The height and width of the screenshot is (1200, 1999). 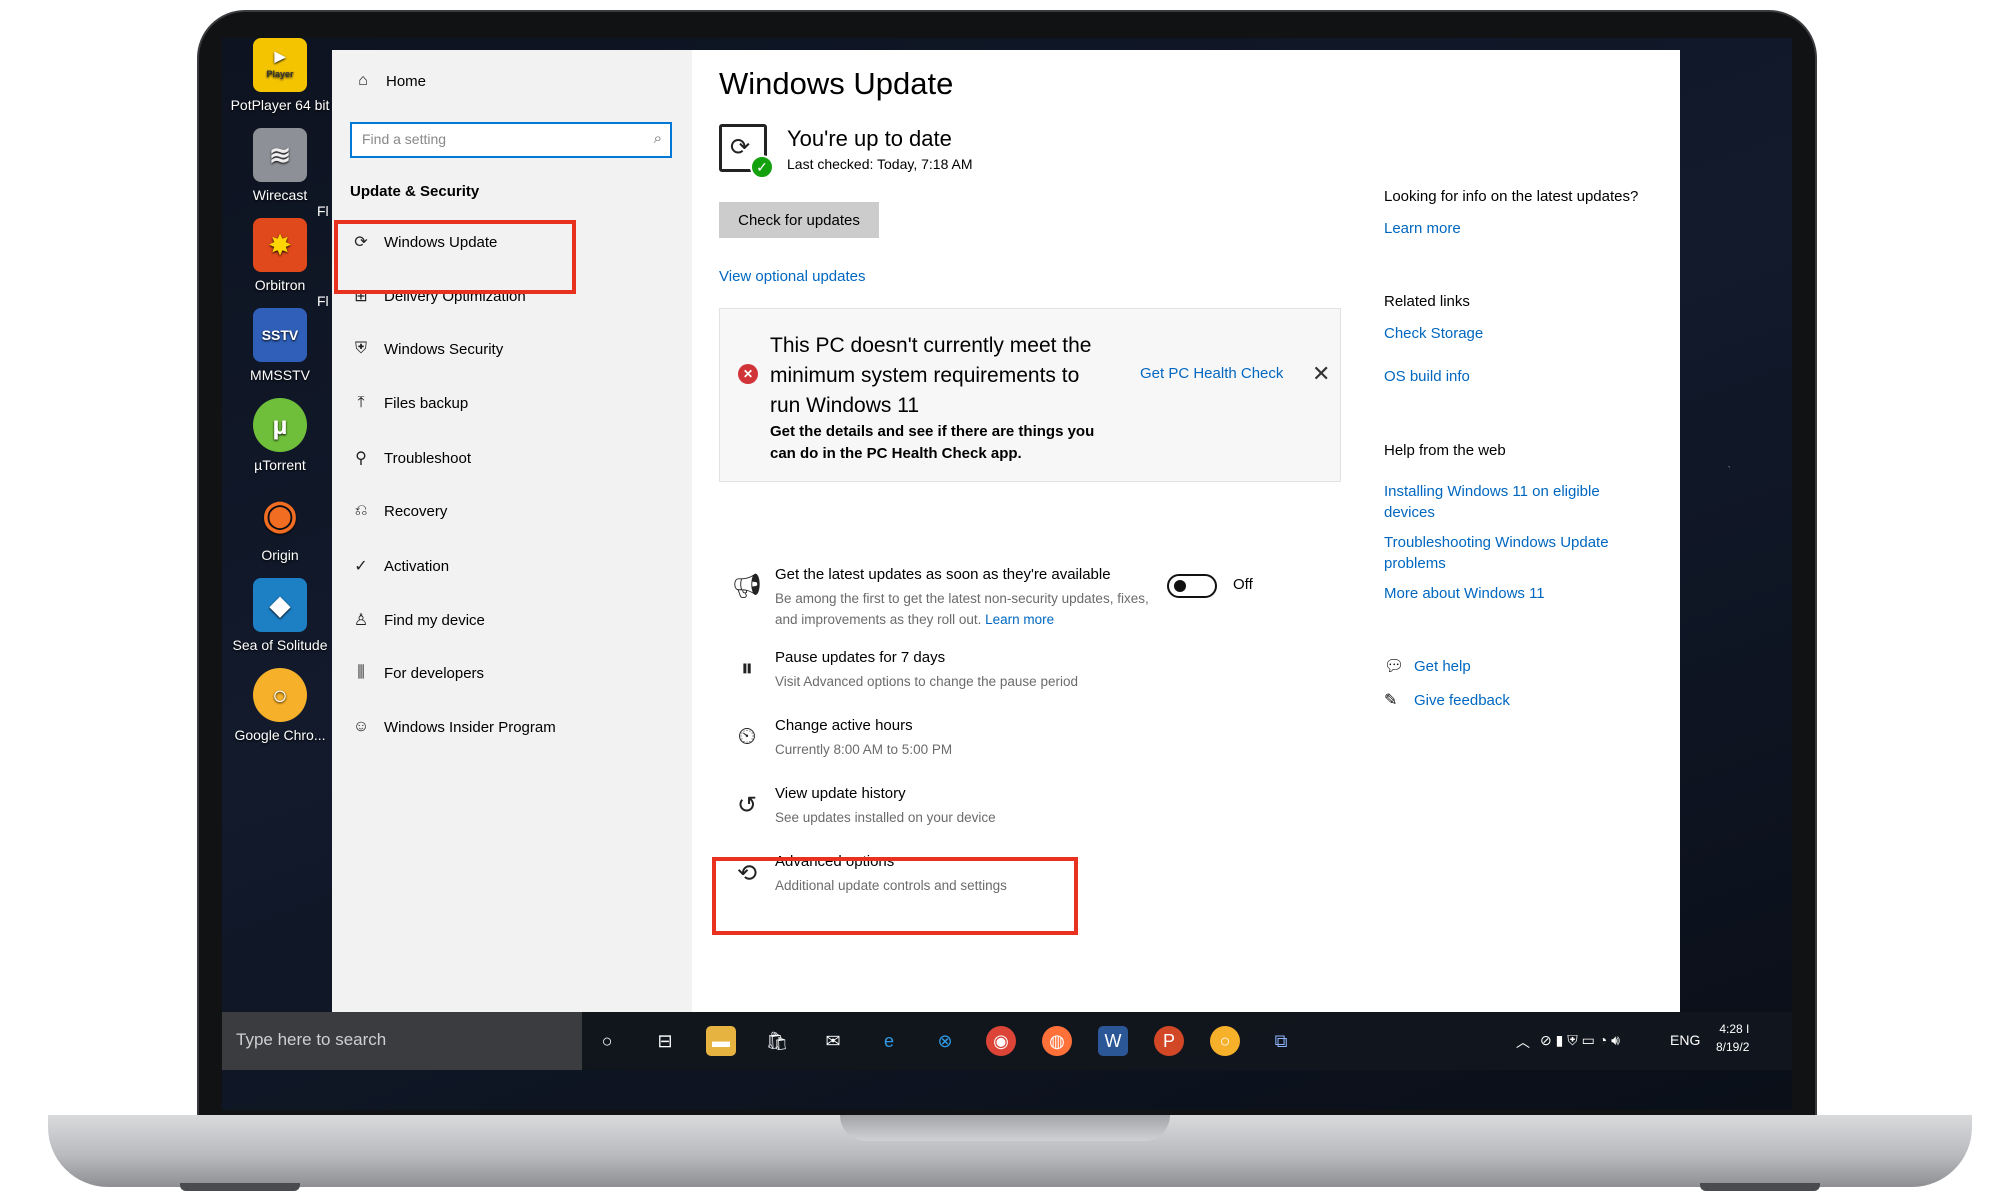 What do you see at coordinates (1005, 1128) in the screenshot?
I see `laptop-notch` at bounding box center [1005, 1128].